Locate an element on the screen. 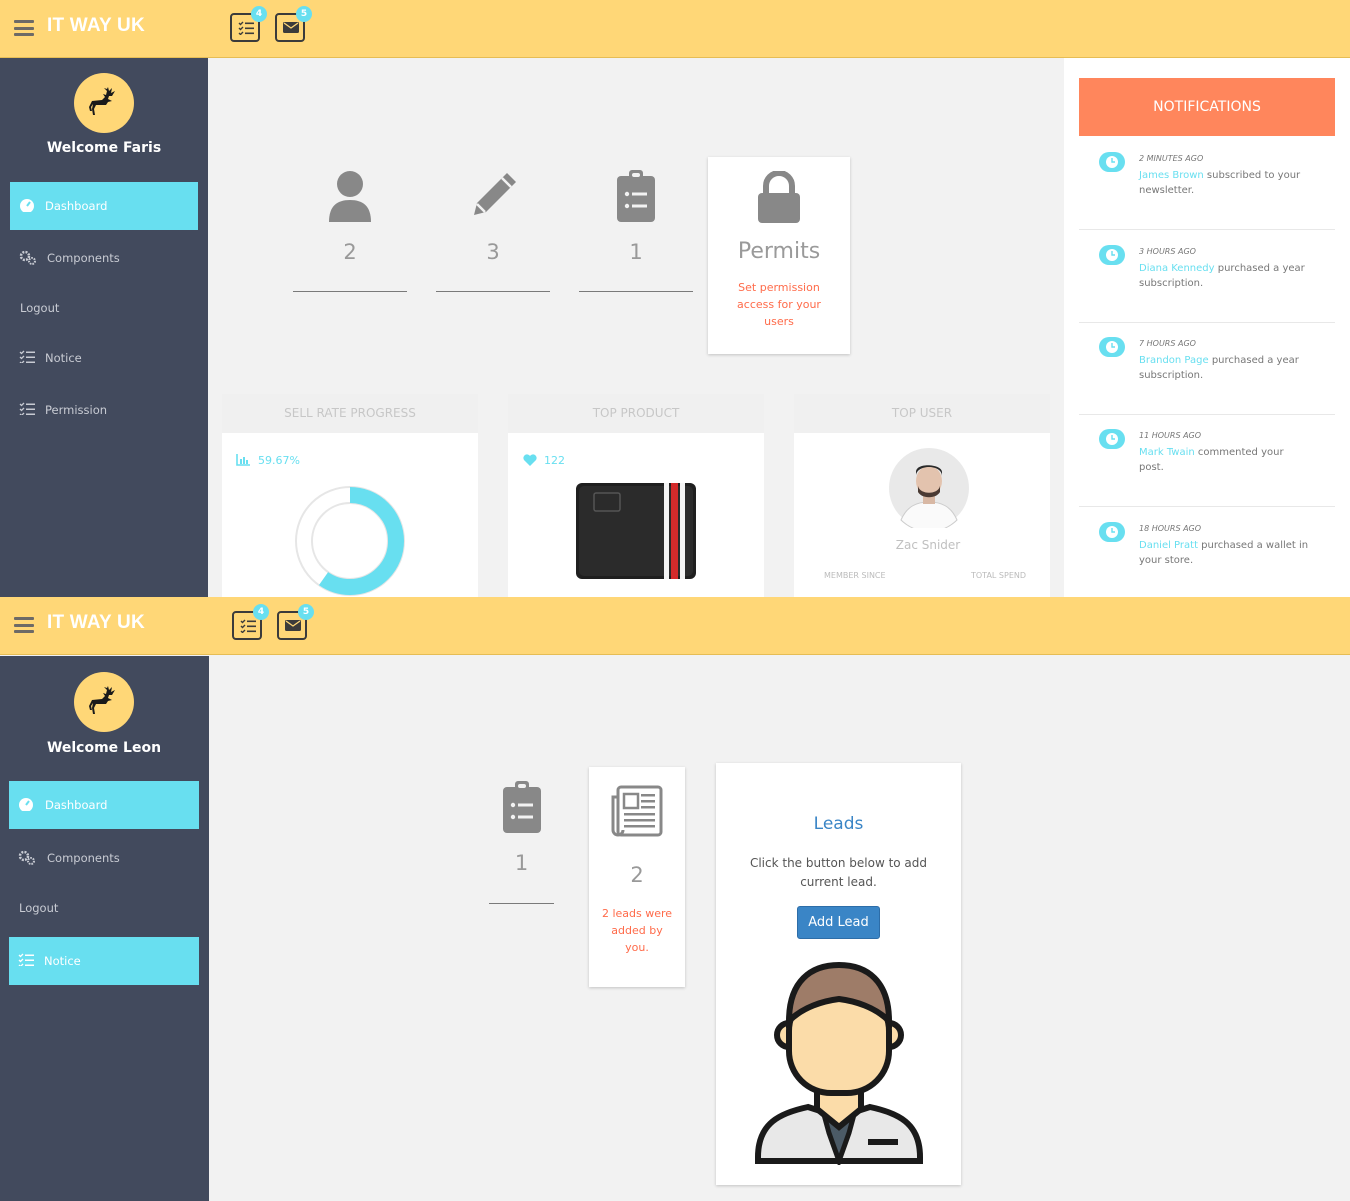 This screenshot has width=1350, height=1201. posts-stat: 3 is located at coordinates (493, 217).